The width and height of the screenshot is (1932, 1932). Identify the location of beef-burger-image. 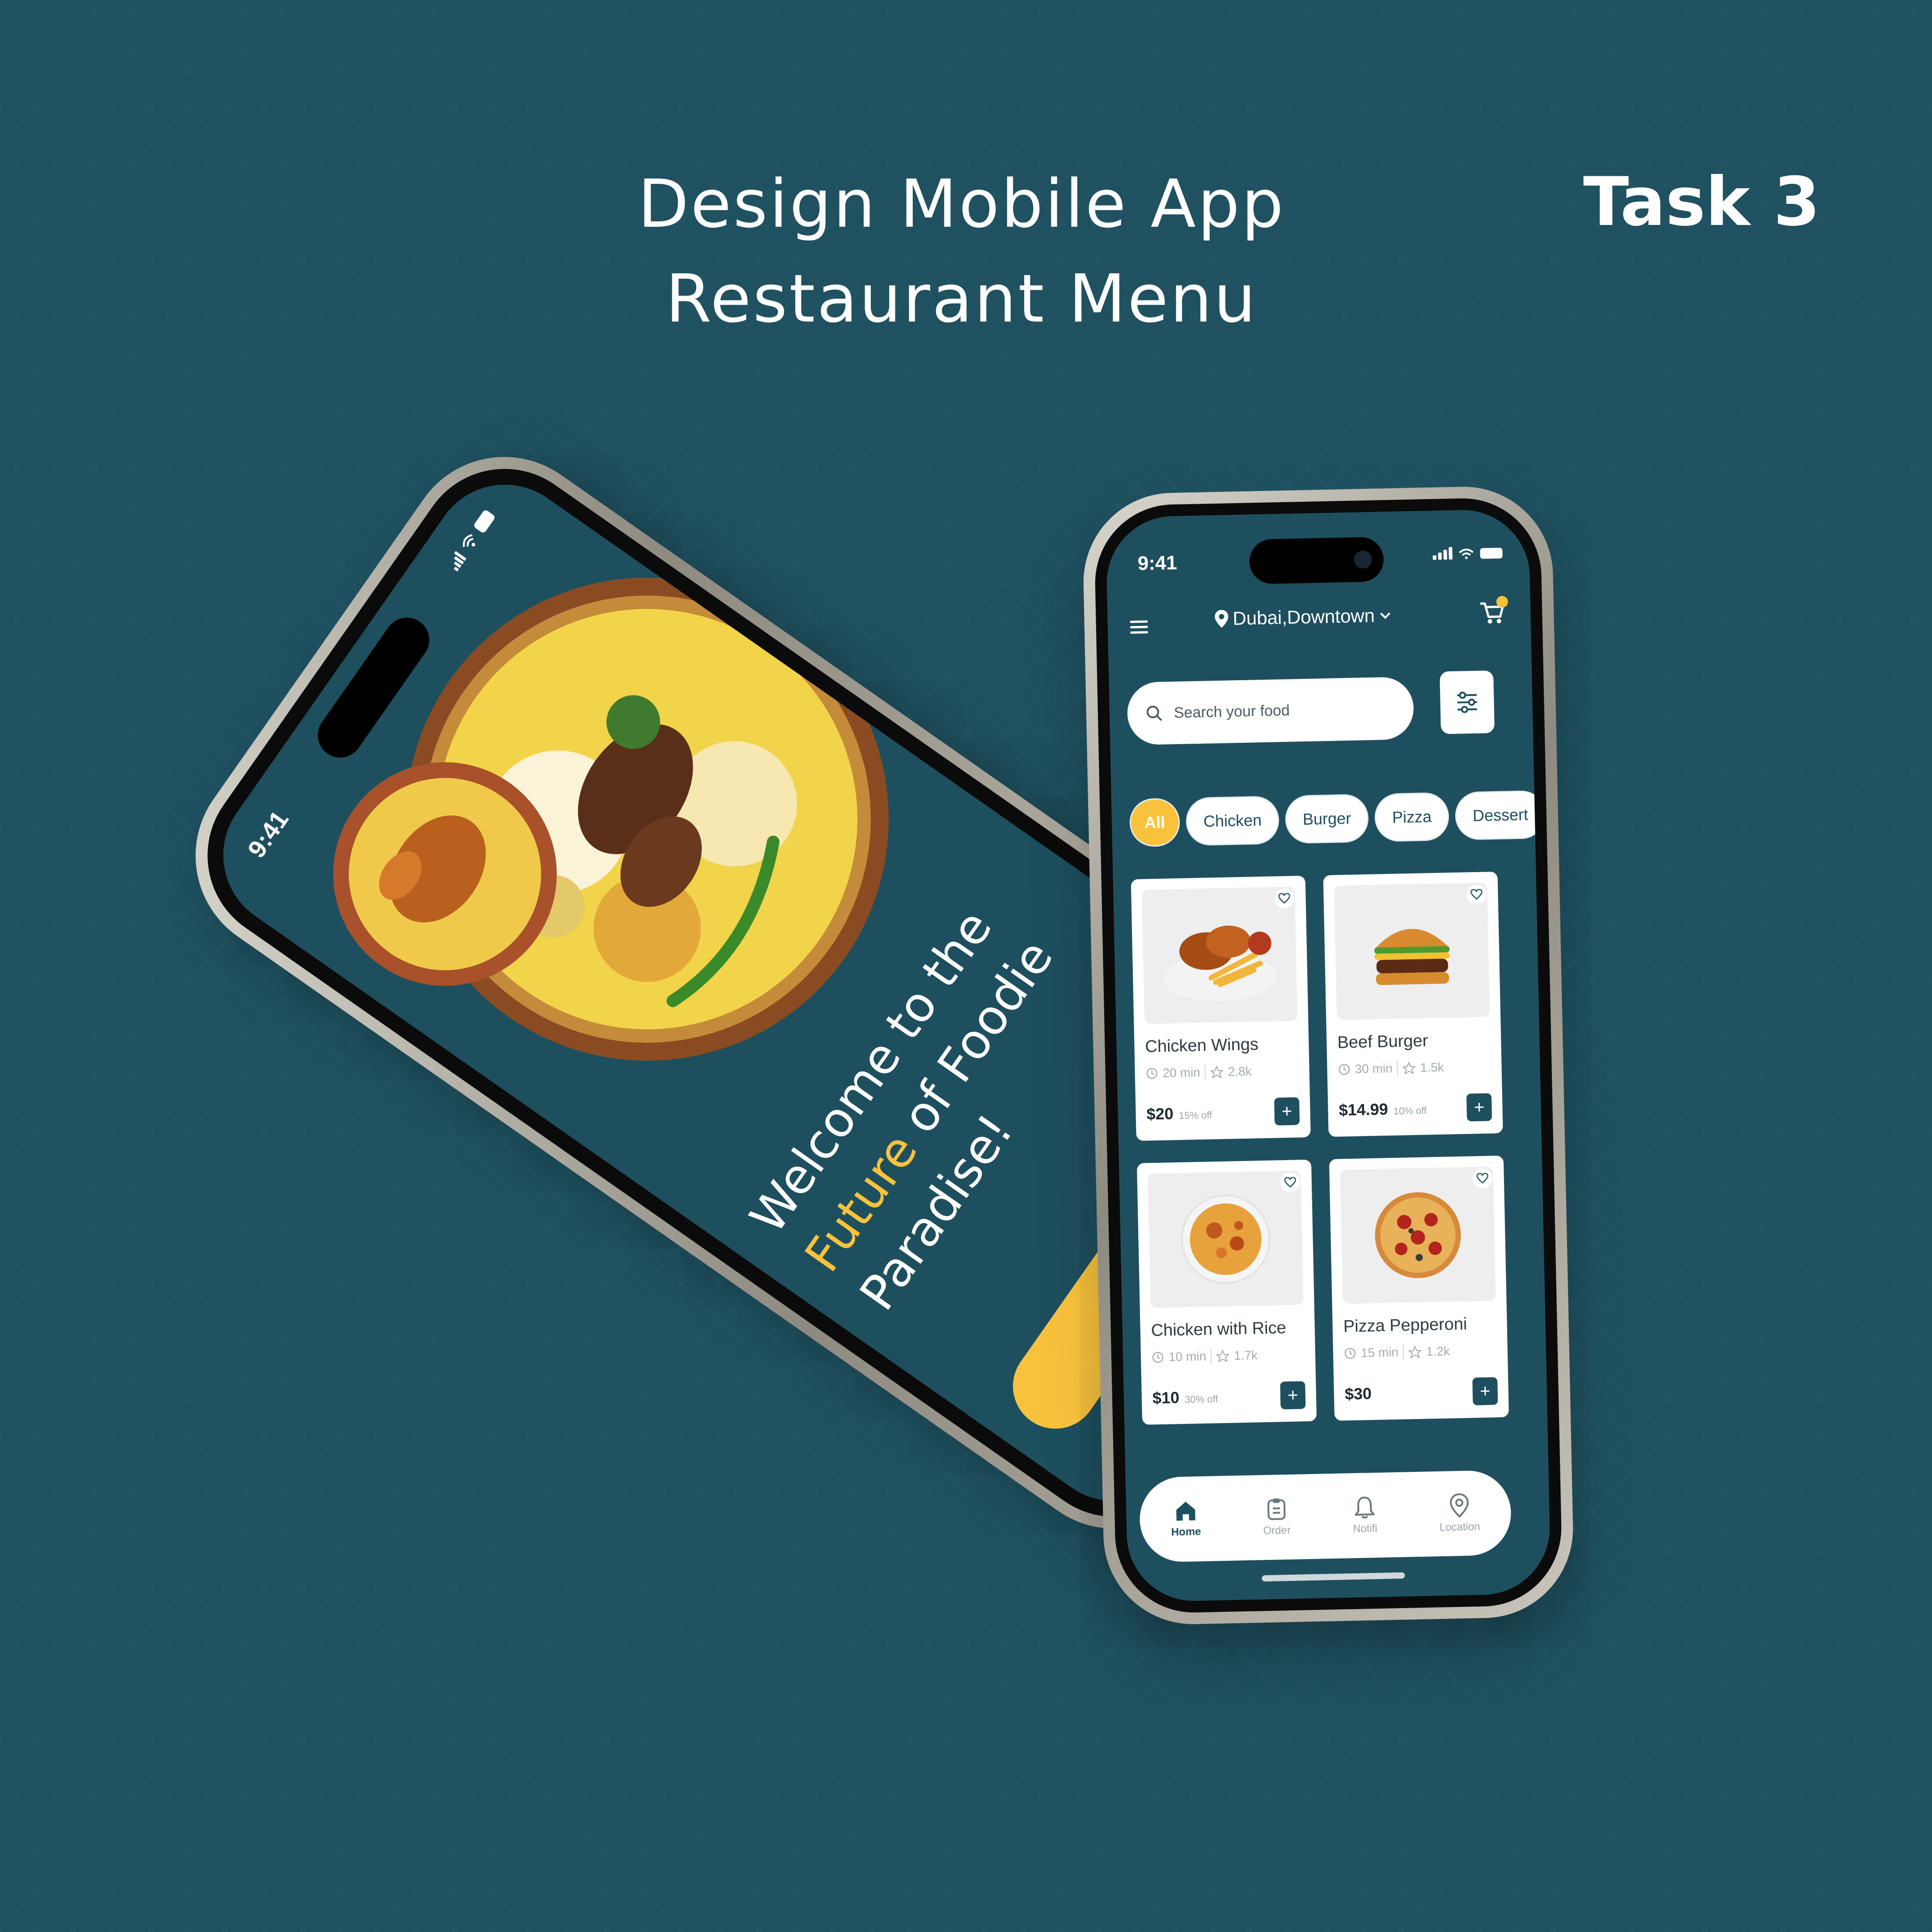
(1412, 957).